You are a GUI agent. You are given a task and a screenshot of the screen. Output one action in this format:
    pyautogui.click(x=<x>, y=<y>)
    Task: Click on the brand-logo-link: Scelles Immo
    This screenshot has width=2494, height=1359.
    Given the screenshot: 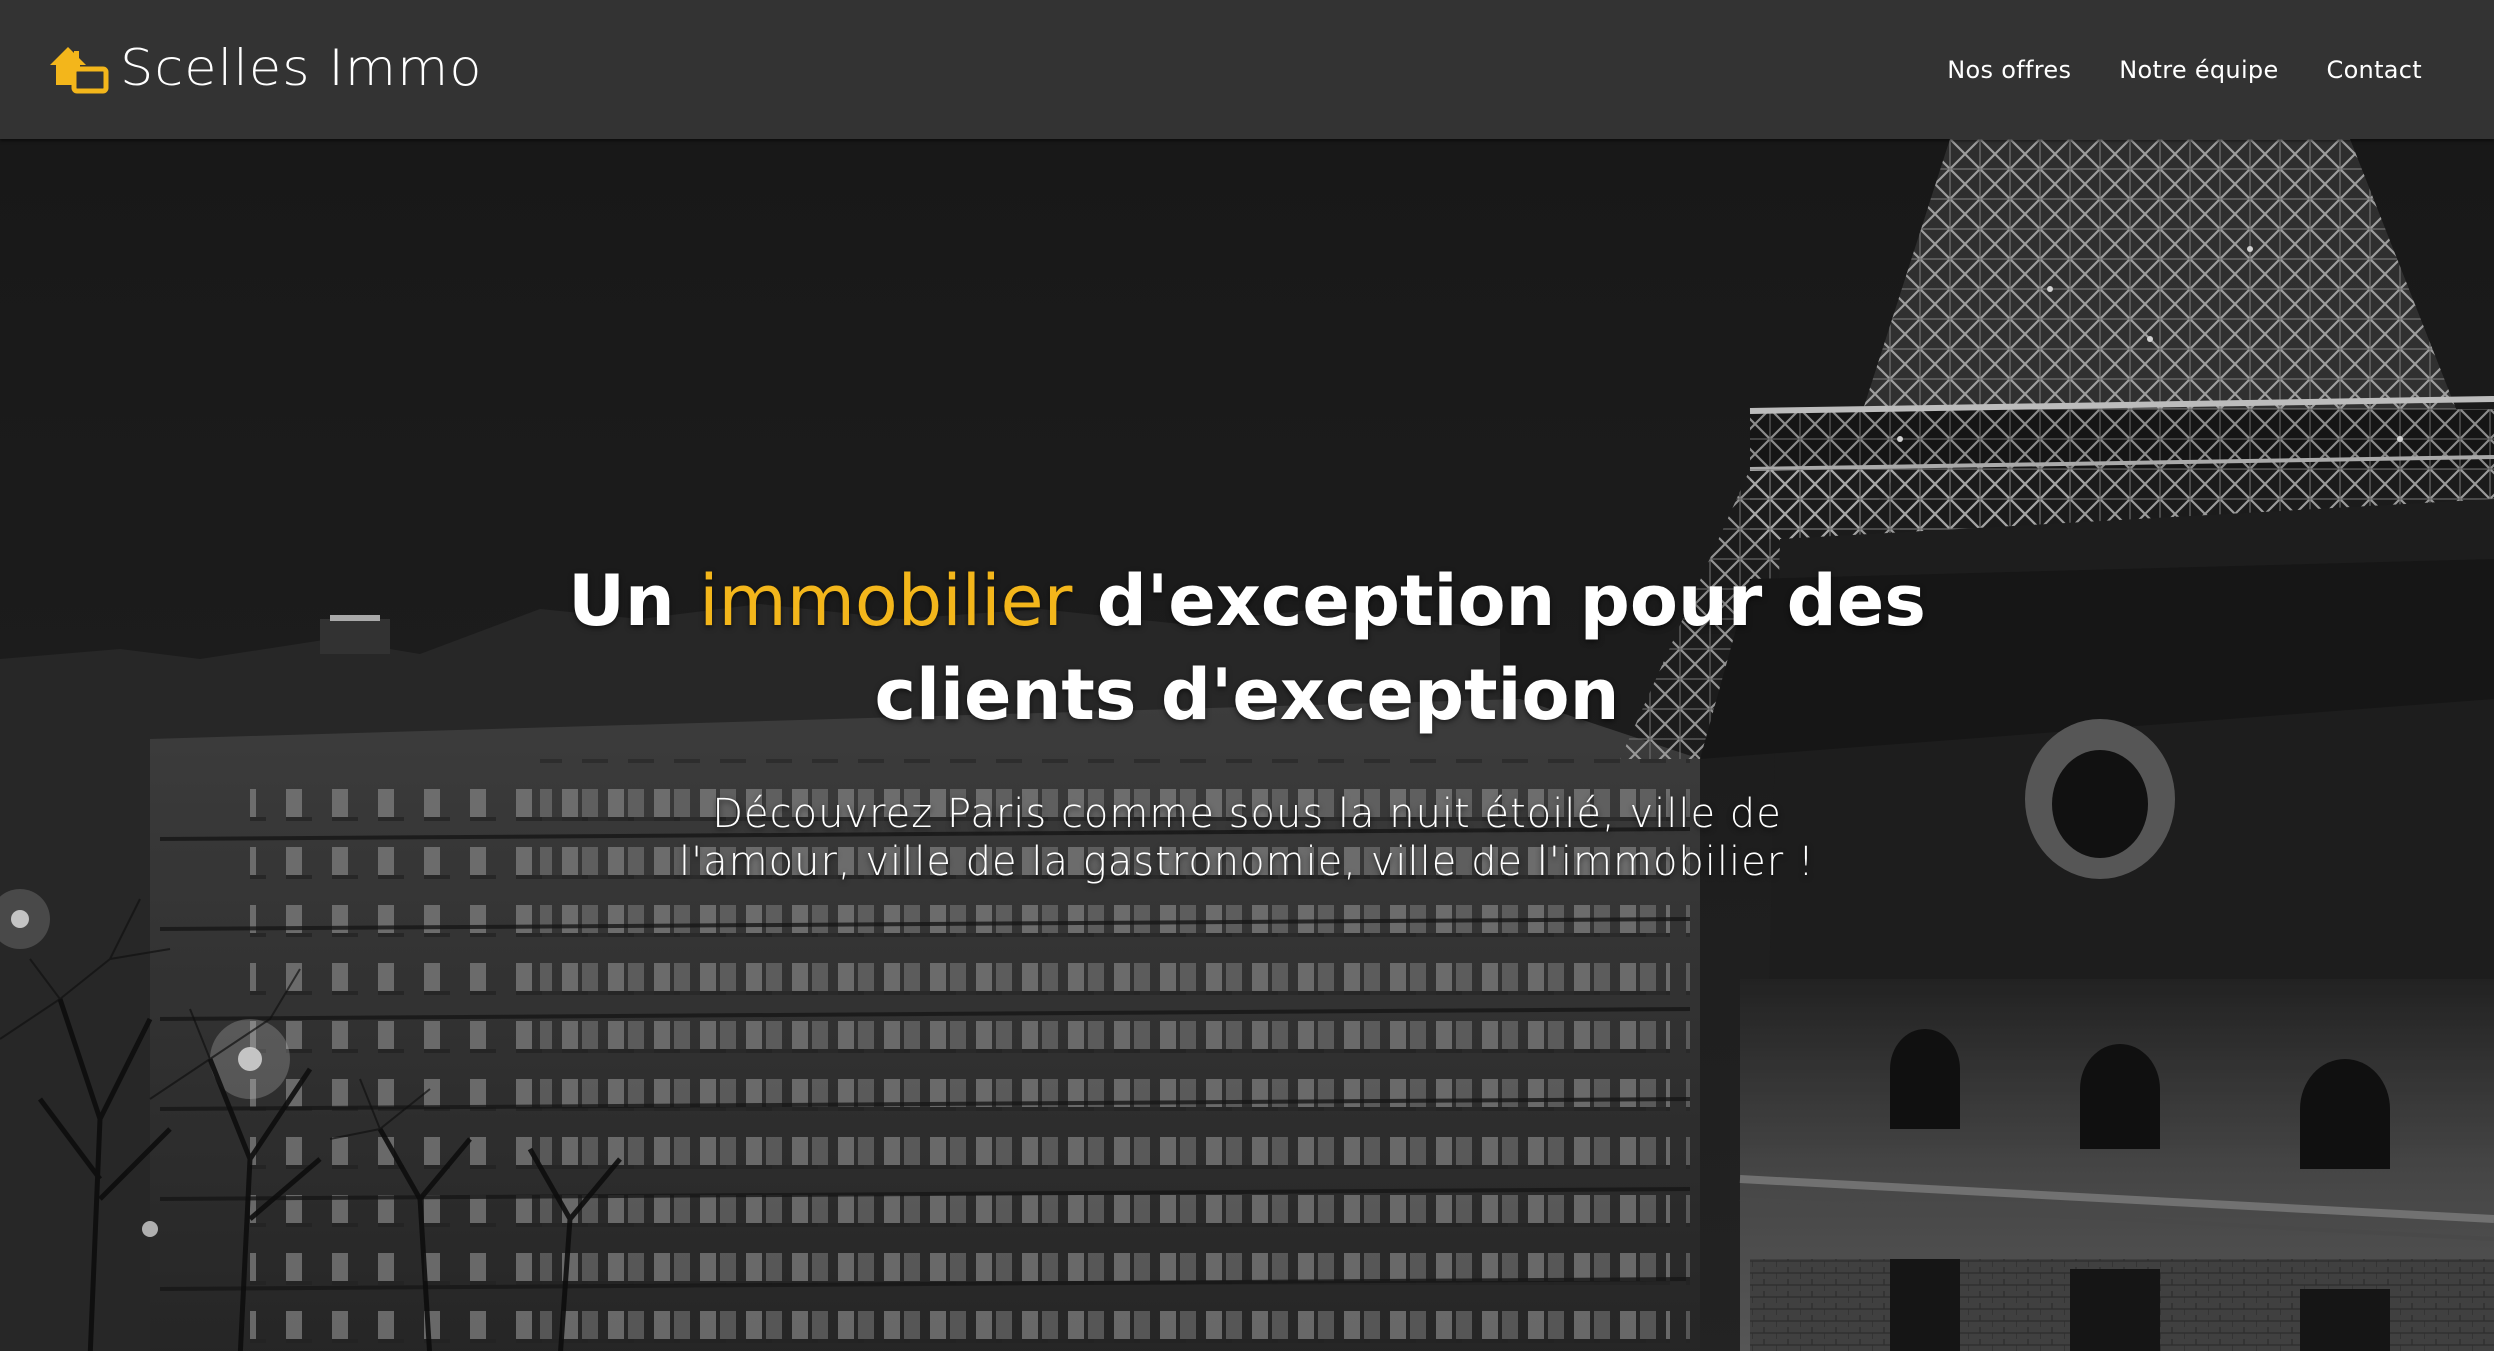 What is the action you would take?
    pyautogui.click(x=264, y=68)
    